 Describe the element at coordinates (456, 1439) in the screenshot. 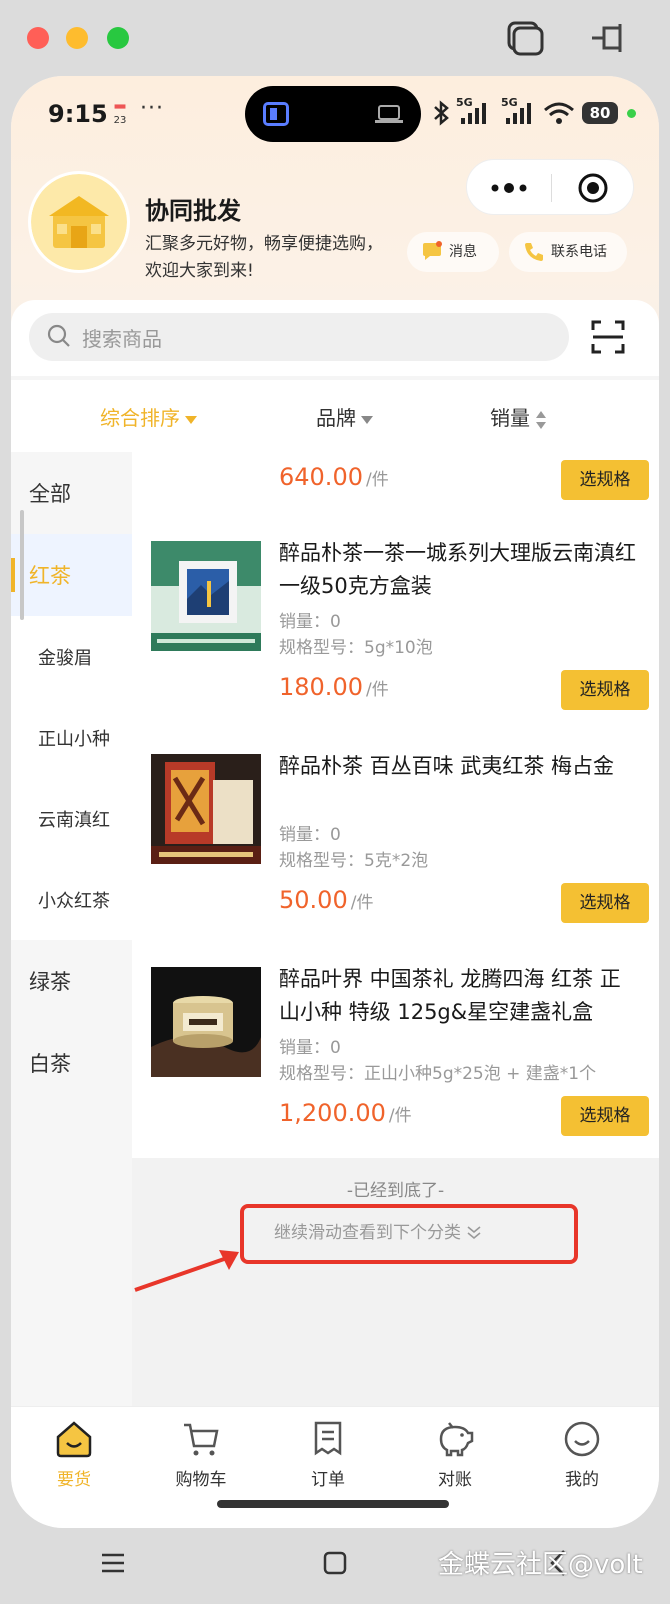

I see `piggy-bank-icon` at that location.